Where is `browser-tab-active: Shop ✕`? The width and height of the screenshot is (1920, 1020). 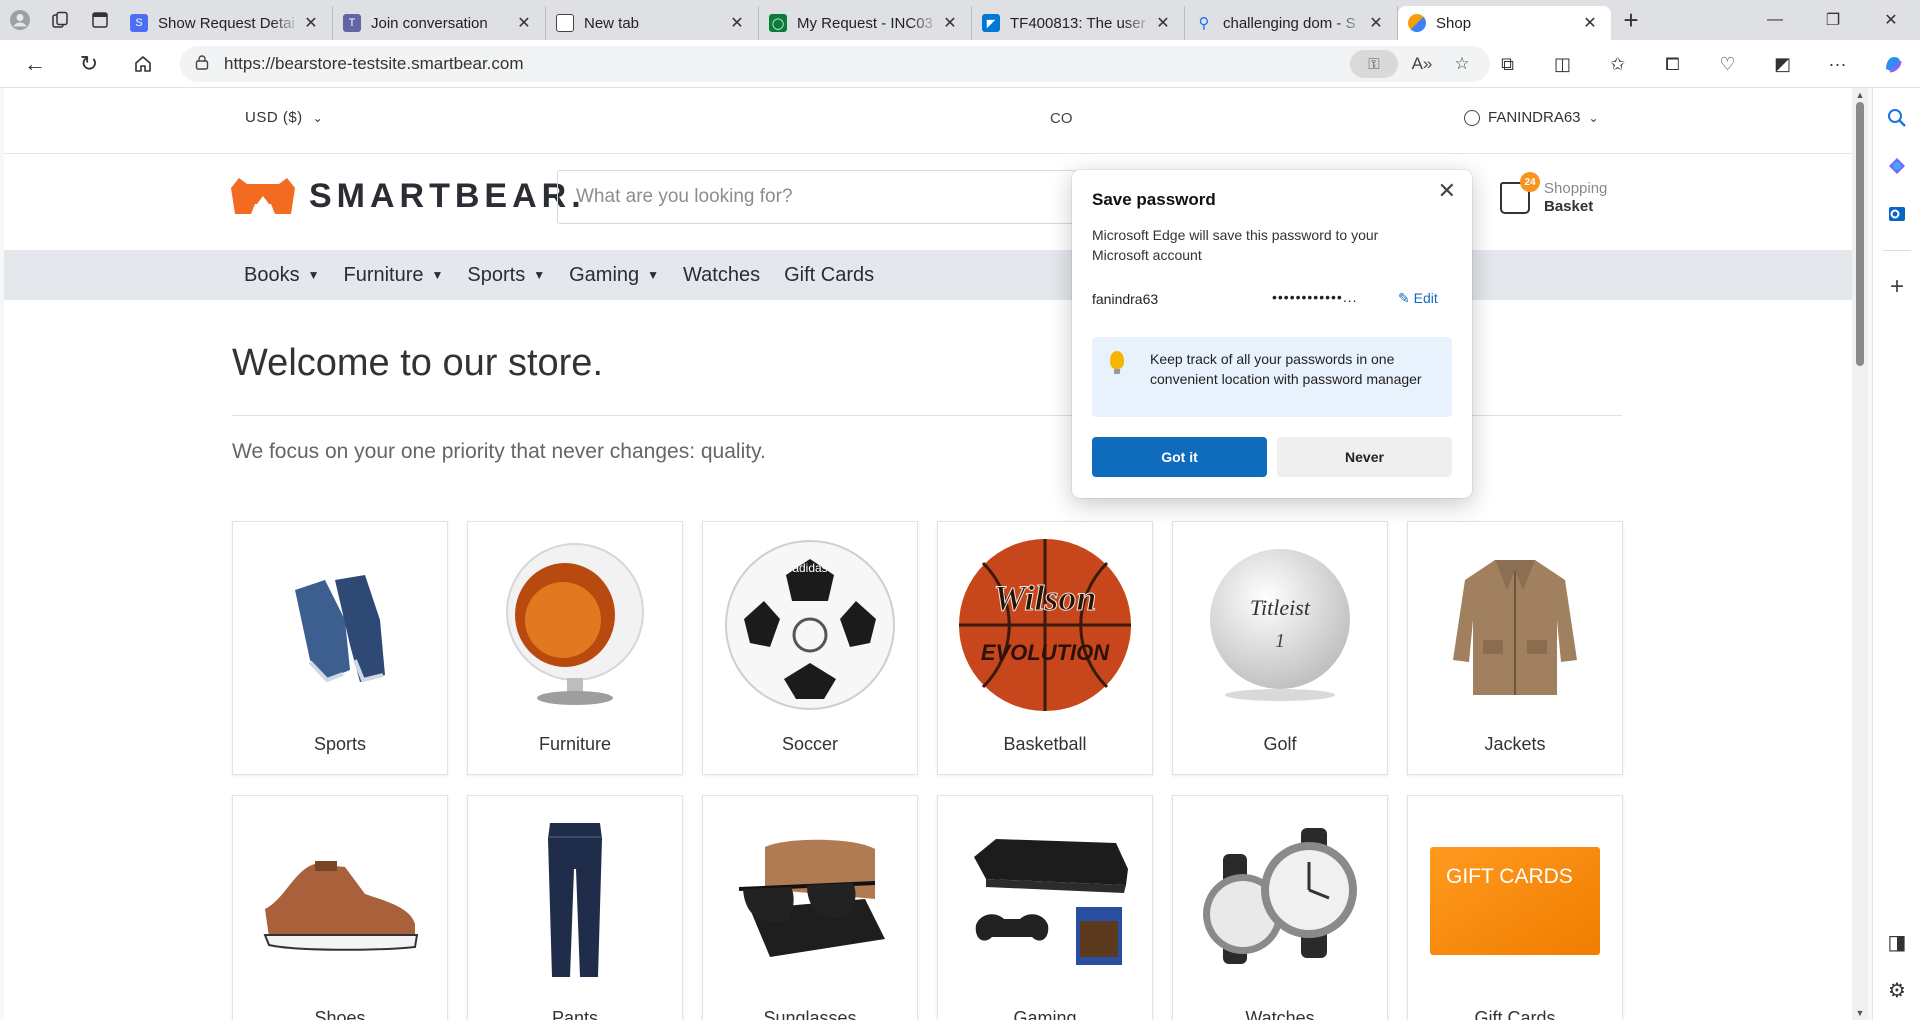 browser-tab-active: Shop ✕ is located at coordinates (1504, 23).